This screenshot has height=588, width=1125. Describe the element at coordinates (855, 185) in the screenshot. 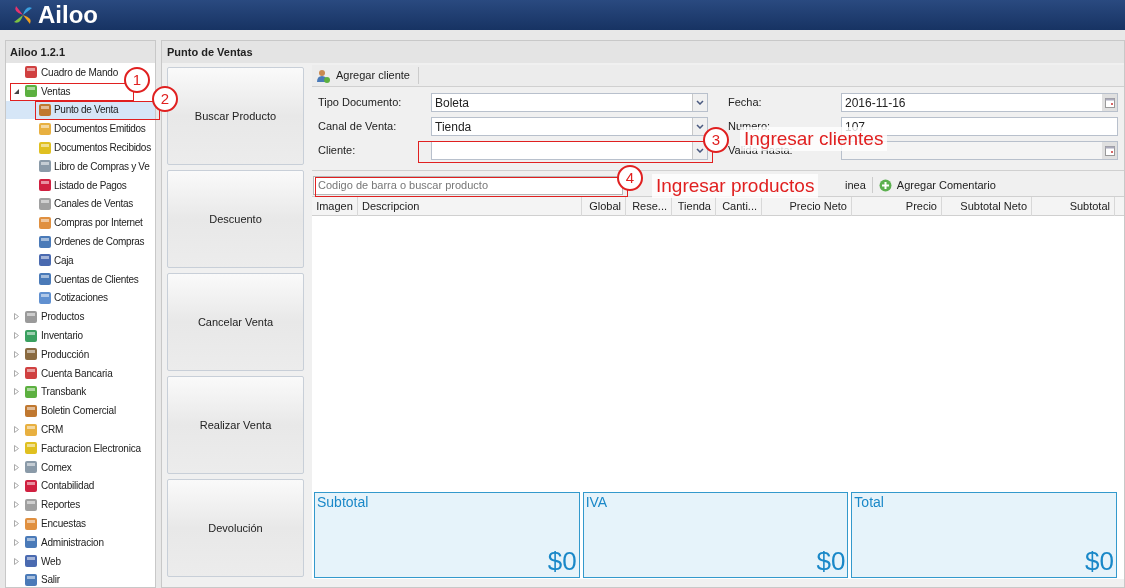

I see `toolbar-button: inea` at that location.